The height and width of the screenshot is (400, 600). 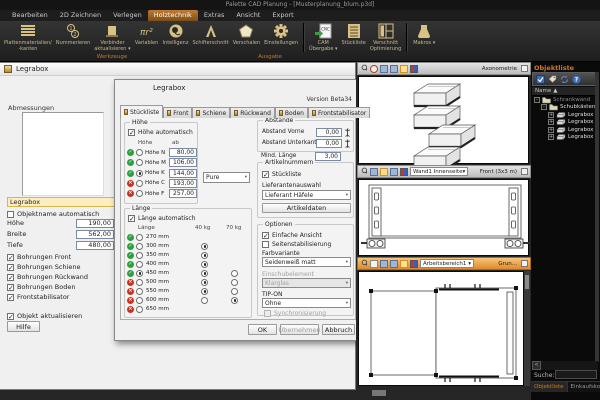 What do you see at coordinates (306, 195) in the screenshot?
I see `lieferant-dropdown: Lieferant Häfele ▾` at bounding box center [306, 195].